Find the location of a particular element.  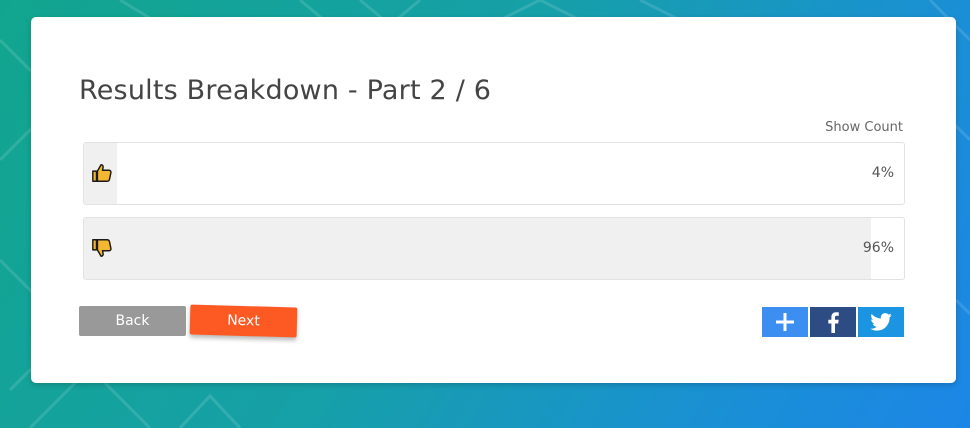

thumbs-up-icon is located at coordinates (102, 173).